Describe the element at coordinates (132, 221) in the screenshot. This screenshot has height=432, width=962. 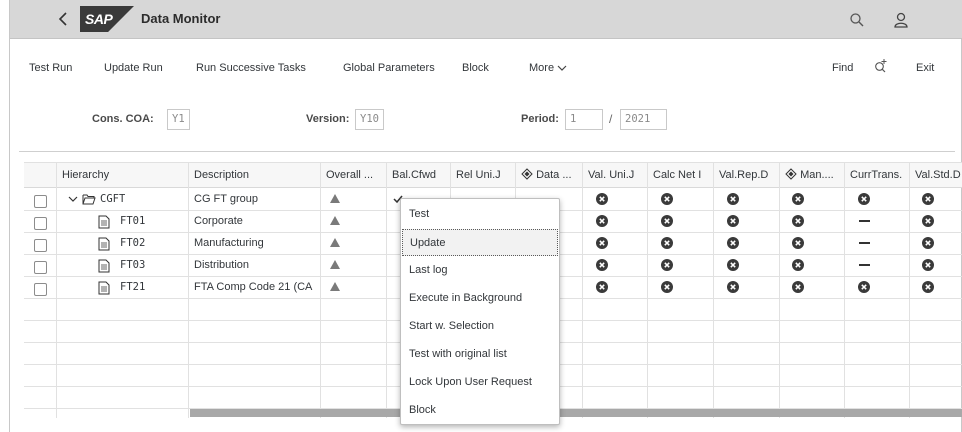
I see `hierarchy-node: FT01` at that location.